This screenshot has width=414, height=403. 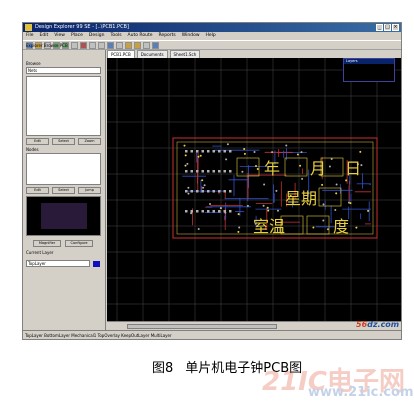 What do you see at coordinates (58, 263) in the screenshot?
I see `current-layer-select: TopLayer` at bounding box center [58, 263].